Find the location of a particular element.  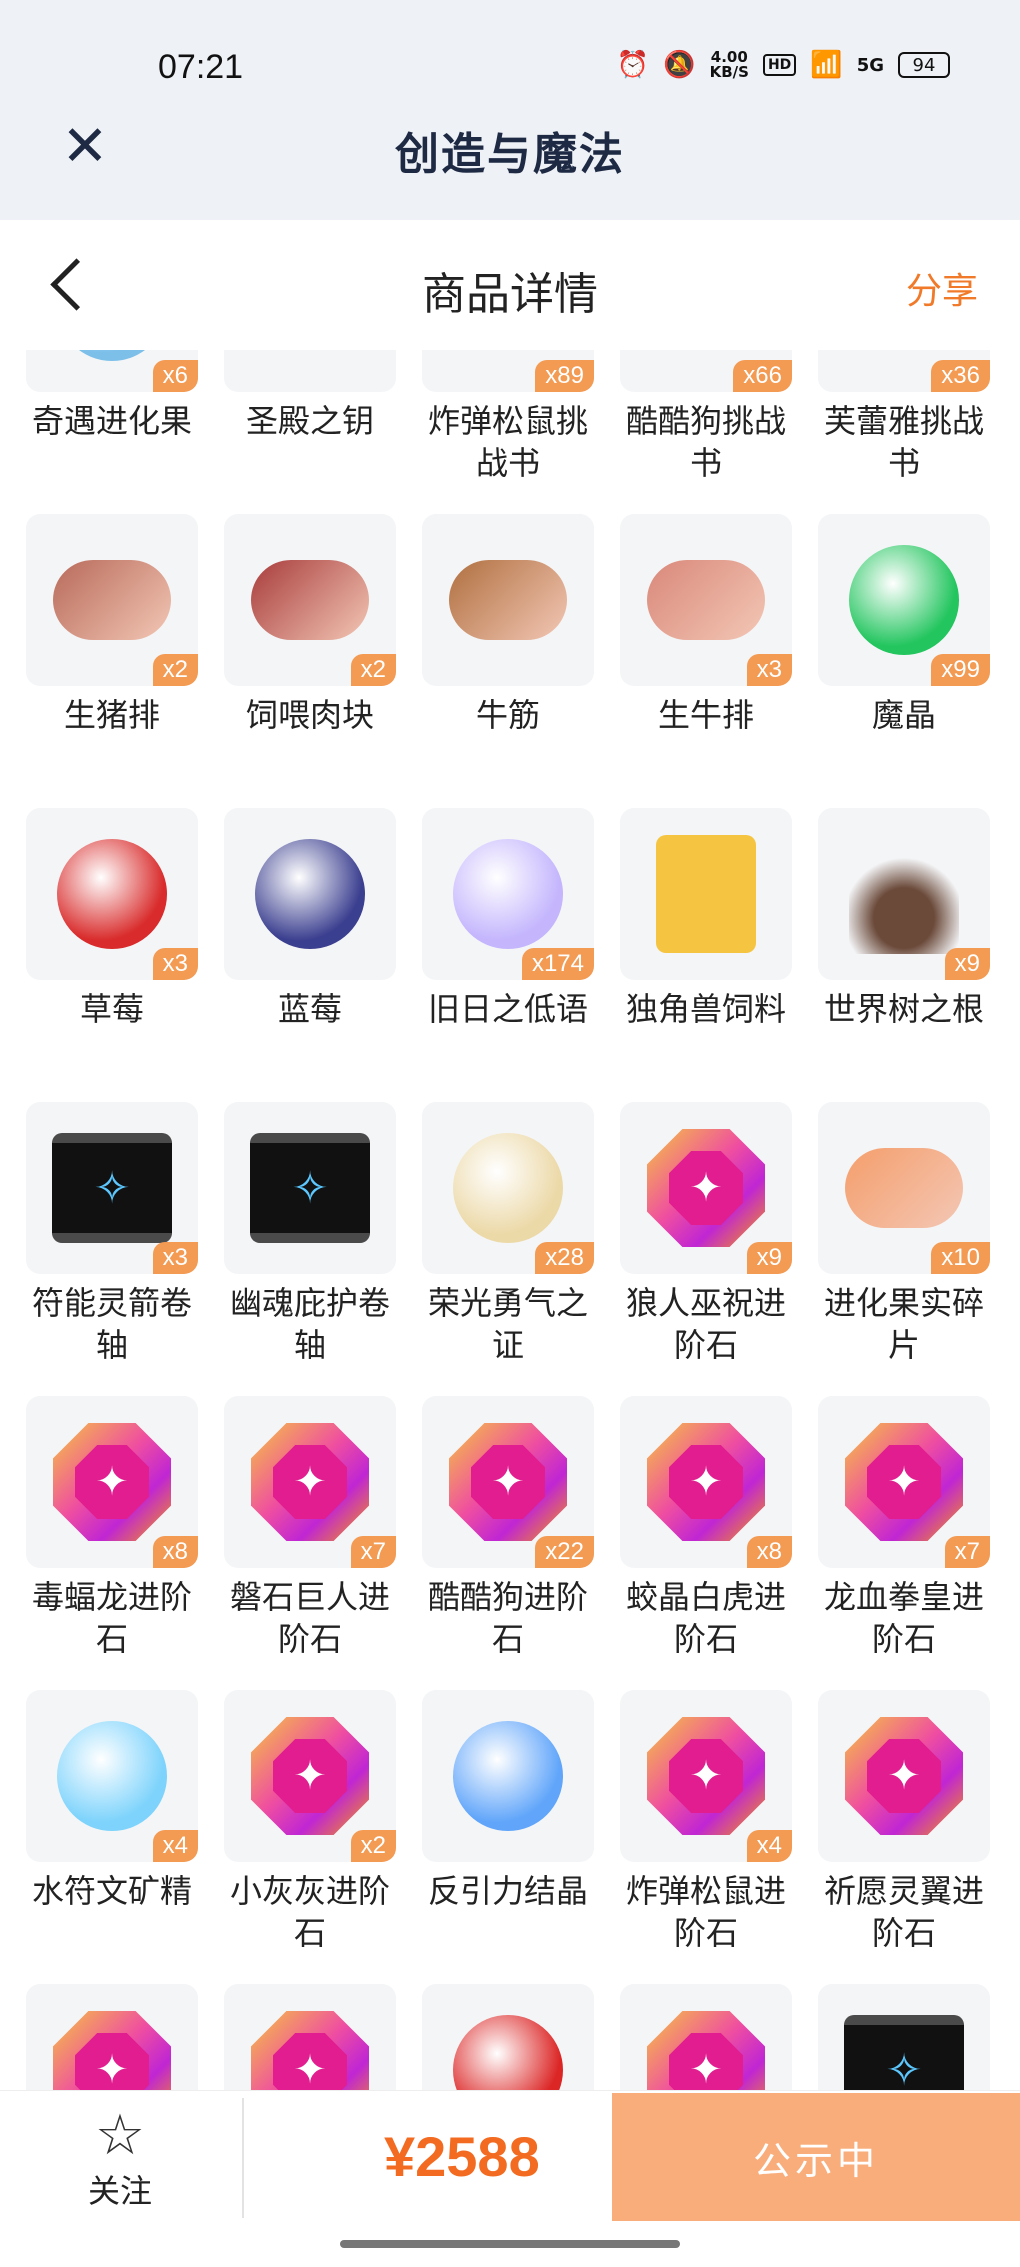

item-card: x66 is located at coordinates (706, 371).